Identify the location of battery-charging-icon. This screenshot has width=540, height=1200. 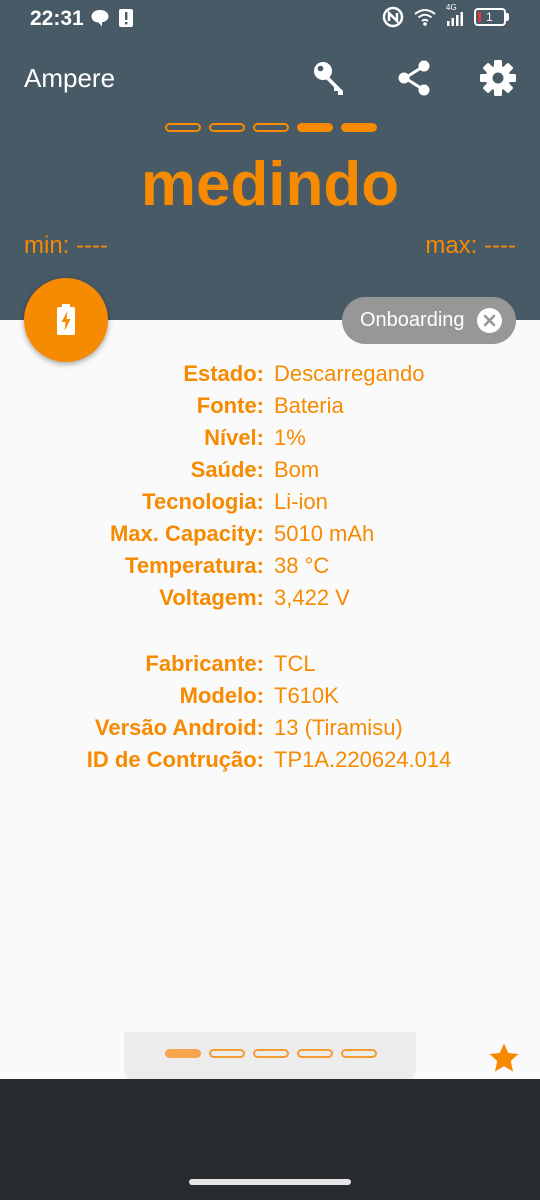
(66, 319).